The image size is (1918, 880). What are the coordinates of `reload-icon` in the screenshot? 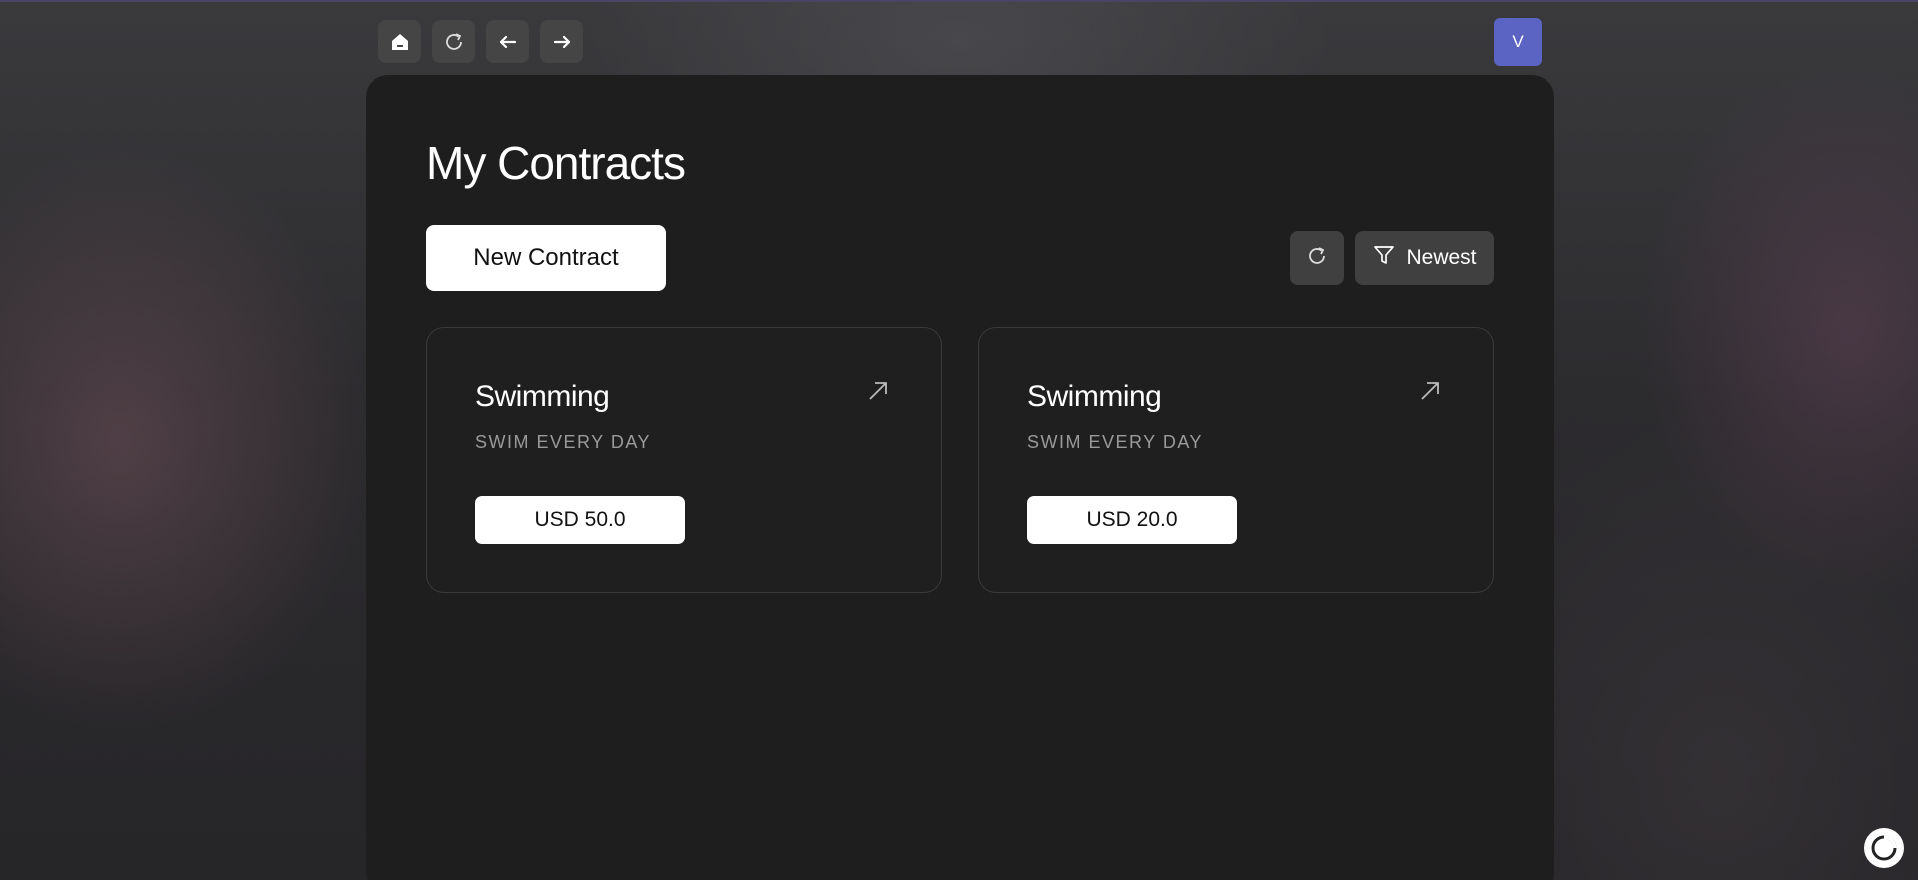 It's located at (454, 42).